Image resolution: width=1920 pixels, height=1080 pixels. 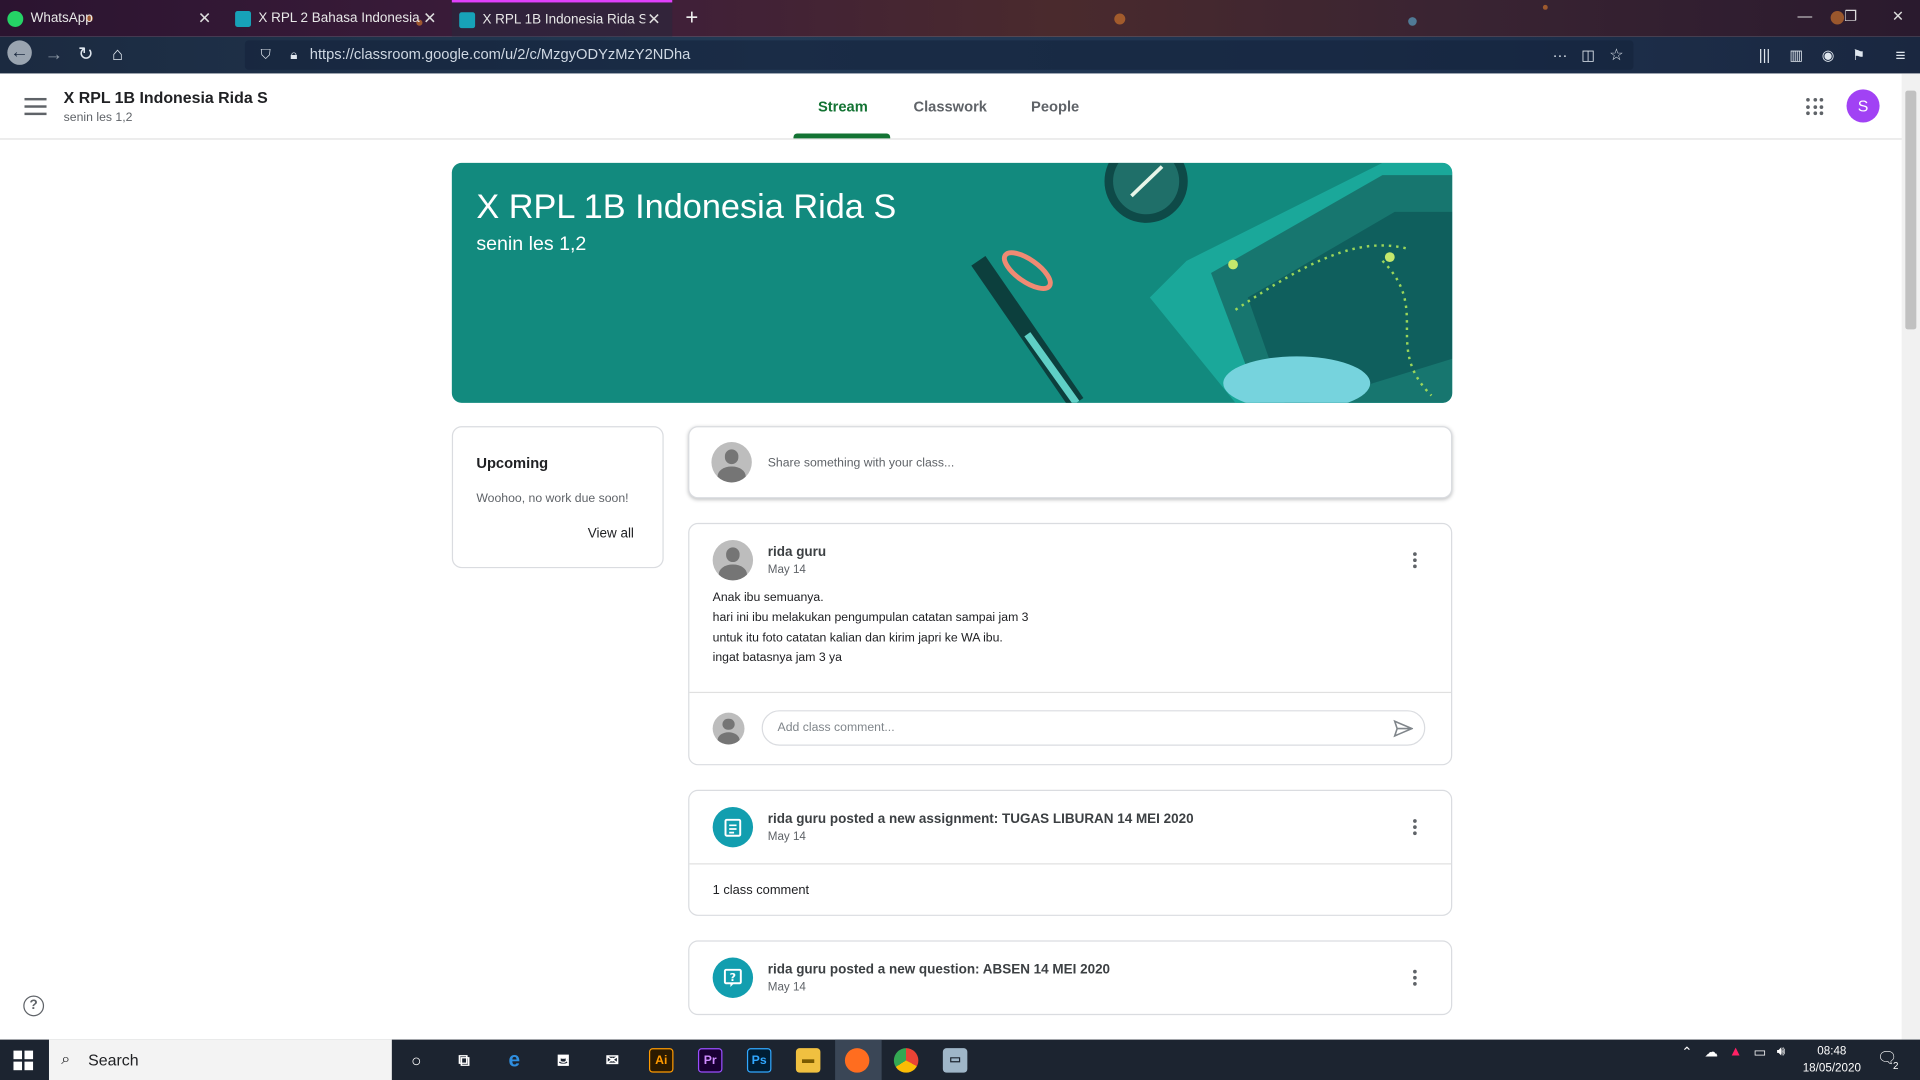 I want to click on shield-icon: ⛉, so click(x=265, y=55).